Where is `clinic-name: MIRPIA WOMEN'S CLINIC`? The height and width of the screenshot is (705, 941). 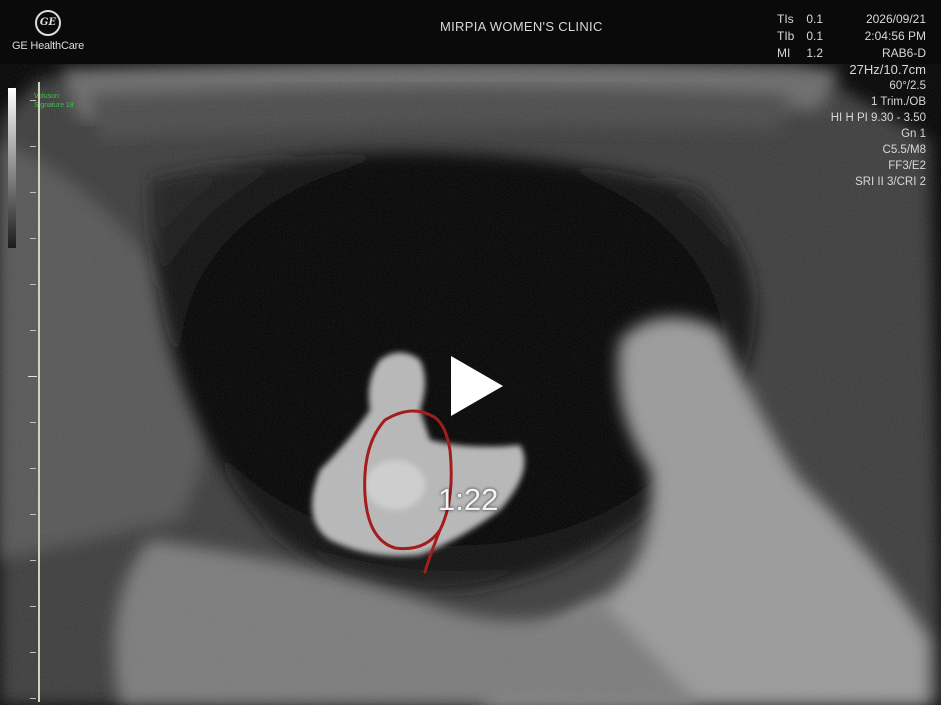
clinic-name: MIRPIA WOMEN'S CLINIC is located at coordinates (521, 26).